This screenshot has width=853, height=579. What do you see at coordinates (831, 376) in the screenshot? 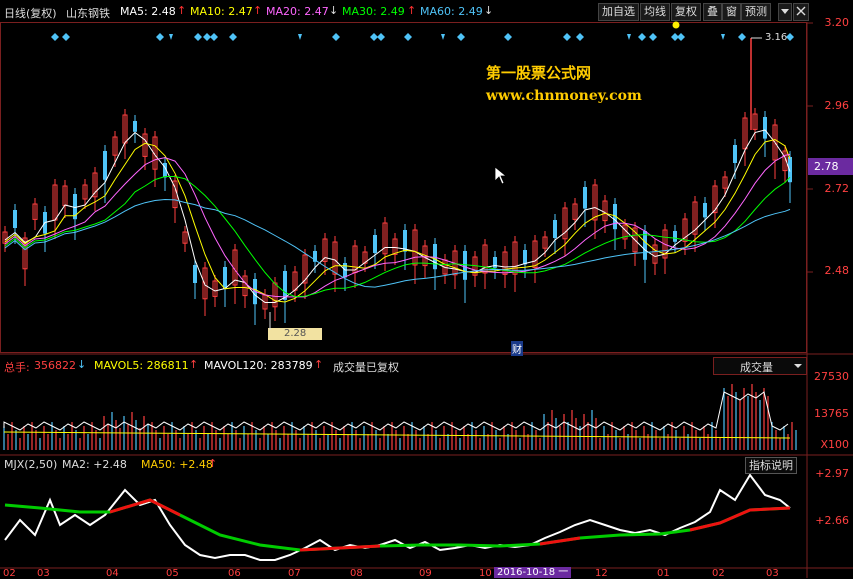
I see `volume-tick: 27530` at bounding box center [831, 376].